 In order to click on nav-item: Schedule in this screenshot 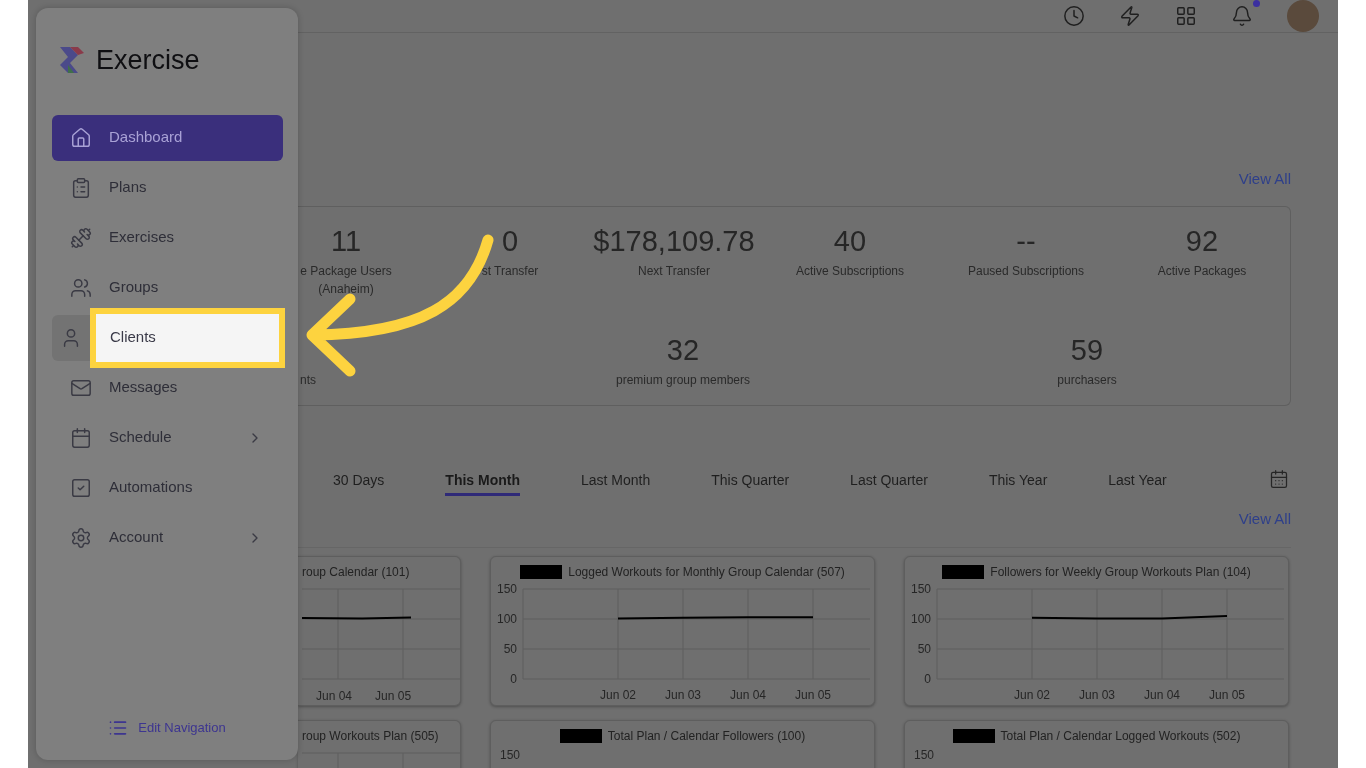, I will do `click(167, 437)`.